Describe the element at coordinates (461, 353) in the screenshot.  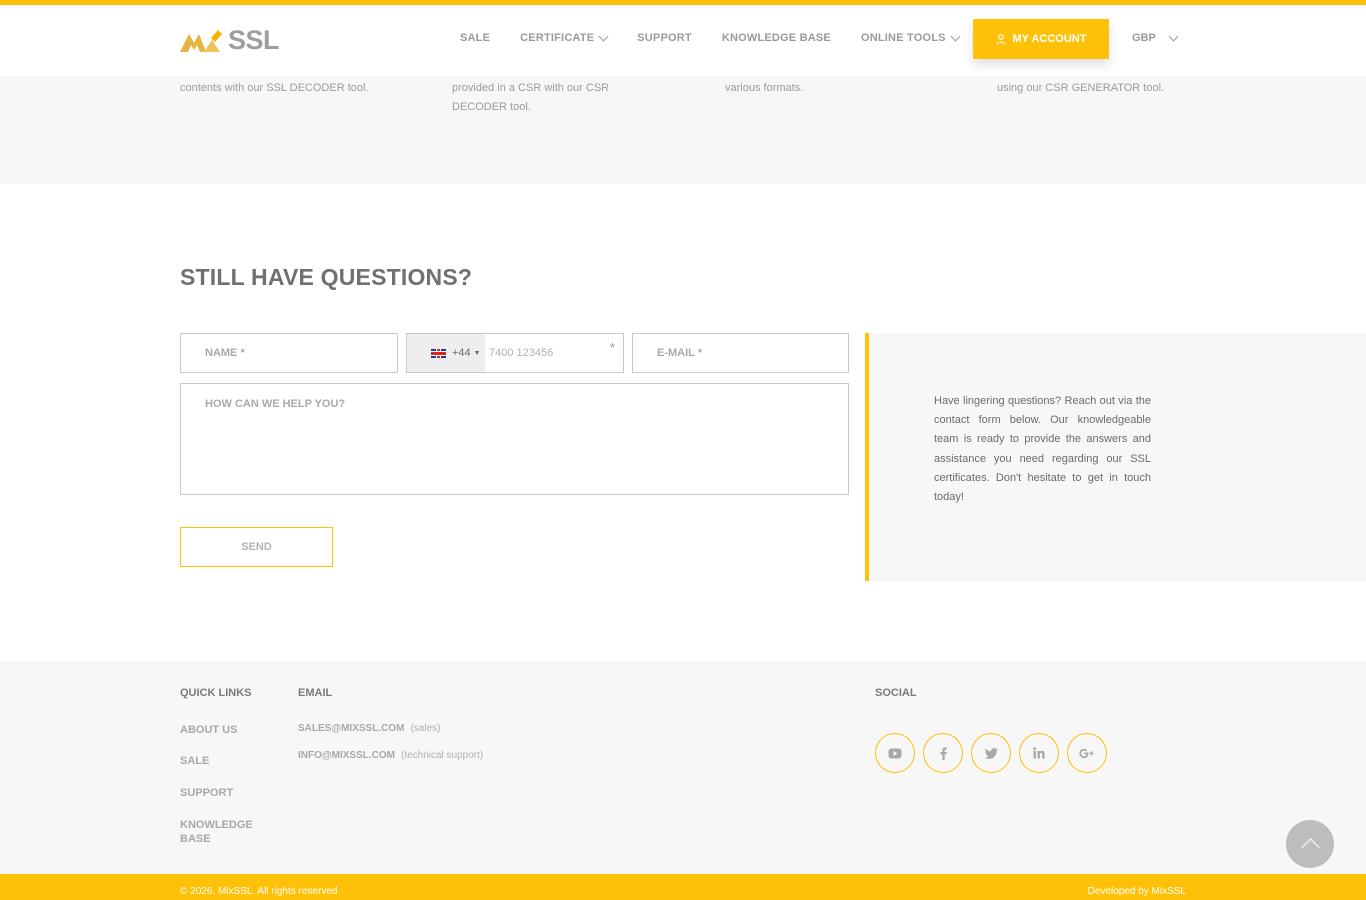
I see `phone-country-code: +44` at that location.